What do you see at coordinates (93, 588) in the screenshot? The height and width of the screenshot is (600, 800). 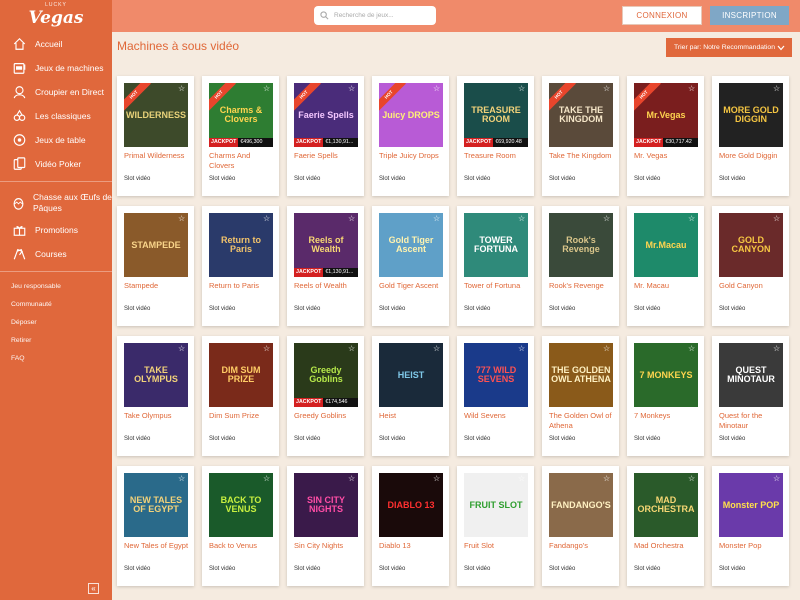 I see `collapse-sidebar-button: «` at bounding box center [93, 588].